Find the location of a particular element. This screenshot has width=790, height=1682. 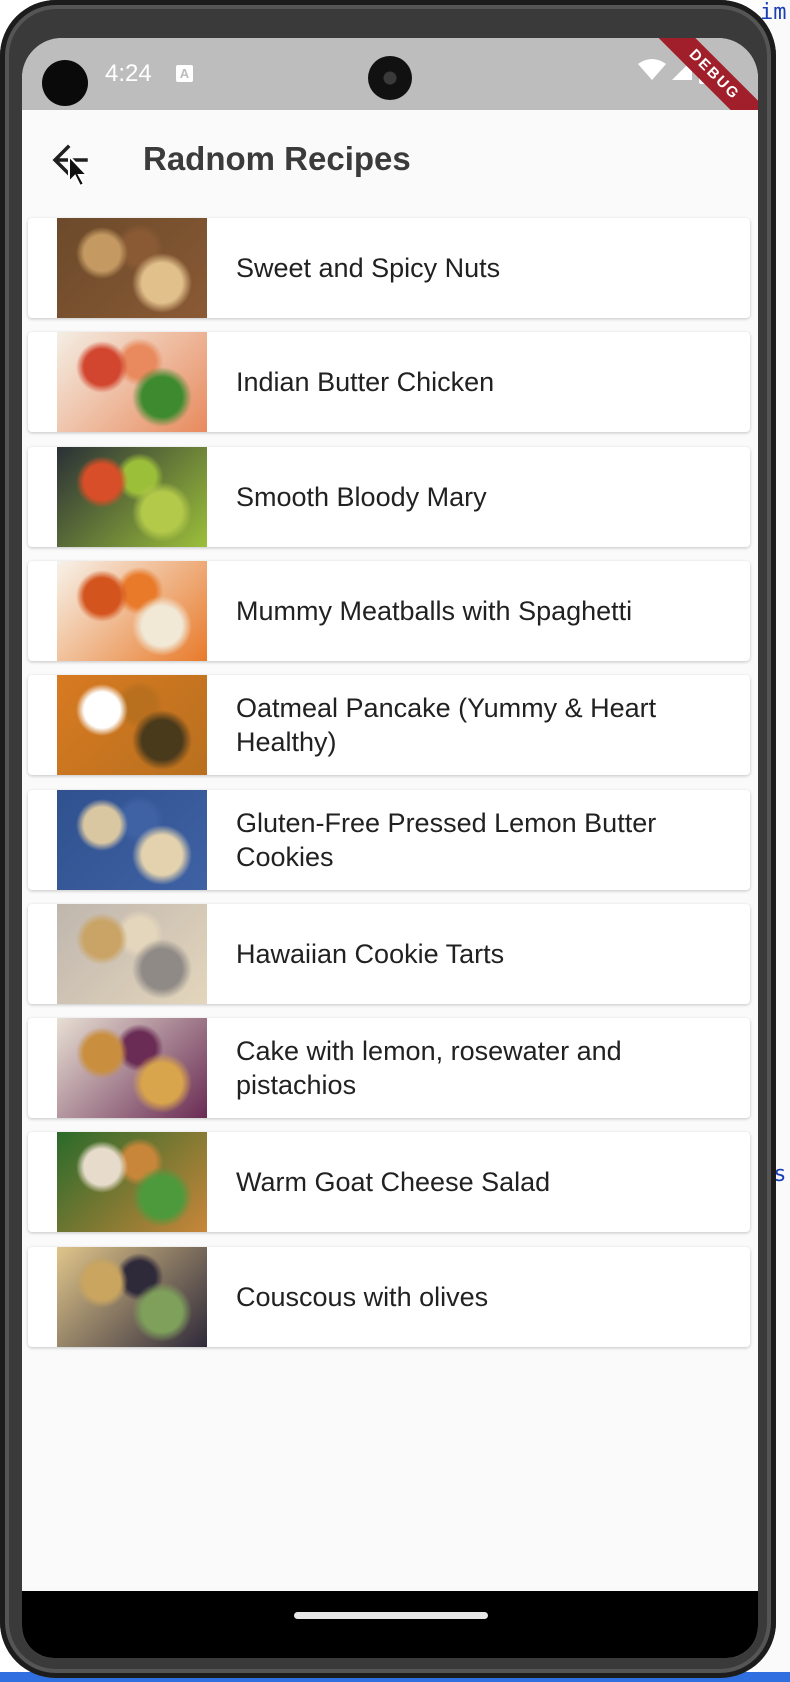

recipe-card: Sweet and Spicy Nuts is located at coordinates (389, 268).